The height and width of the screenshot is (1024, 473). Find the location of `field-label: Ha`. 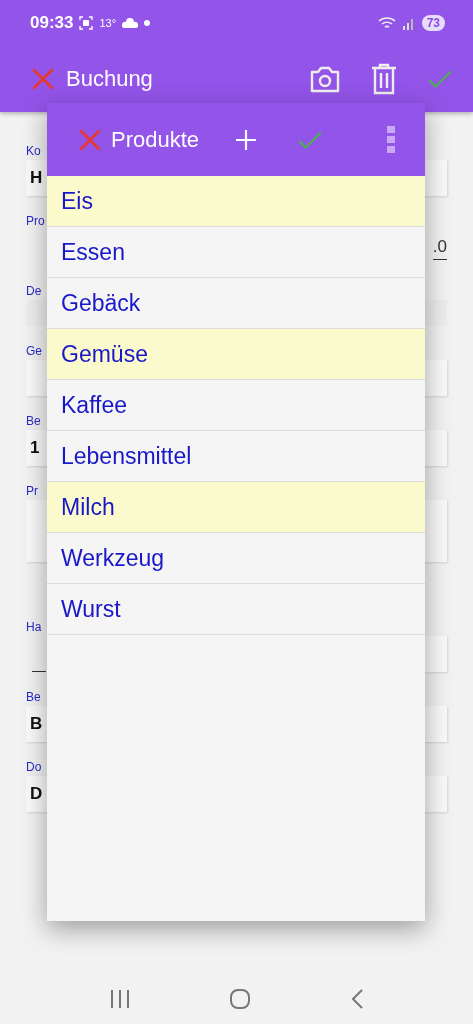

field-label: Ha is located at coordinates (34, 627).